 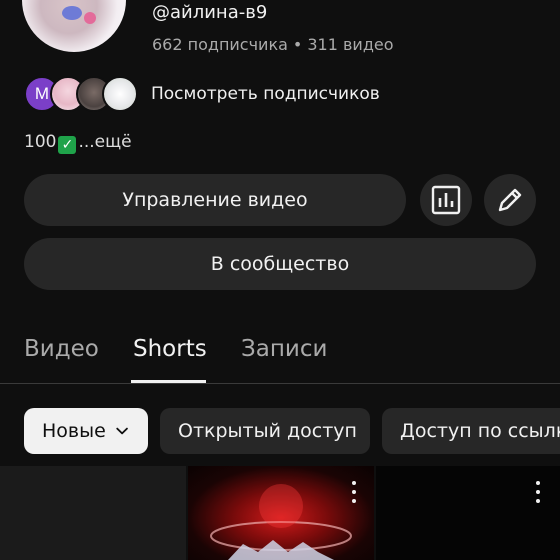 What do you see at coordinates (74, 26) in the screenshot?
I see `channel-avatar` at bounding box center [74, 26].